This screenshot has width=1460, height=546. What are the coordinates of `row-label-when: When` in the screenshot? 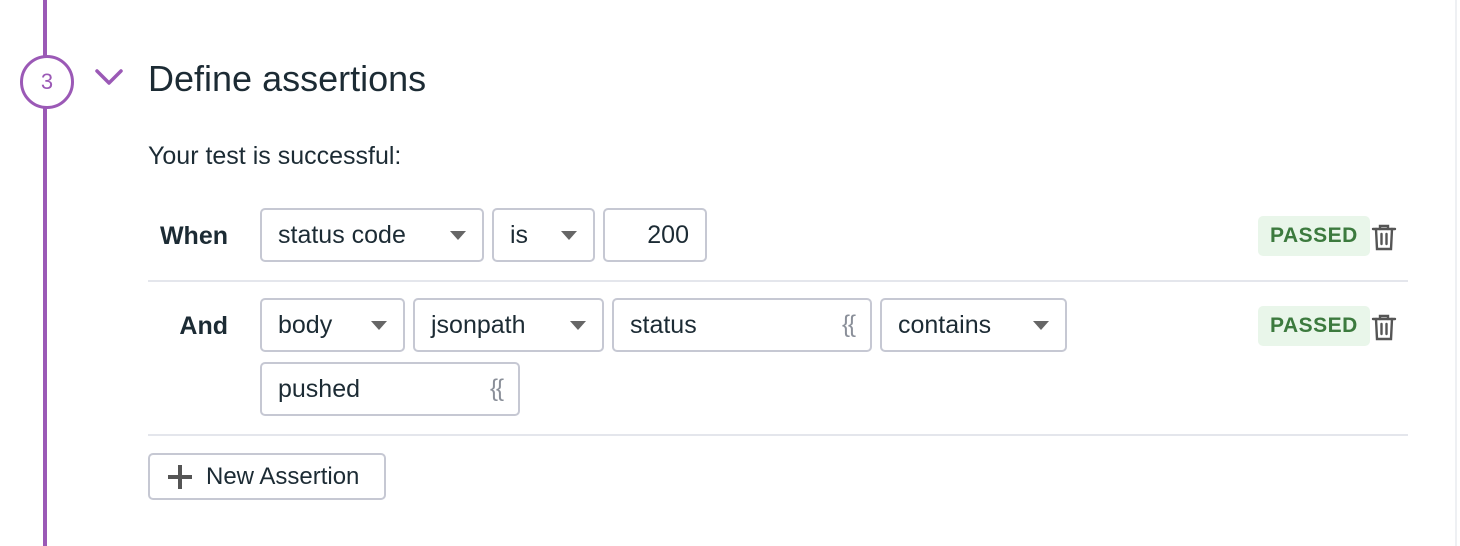 It's located at (193, 236).